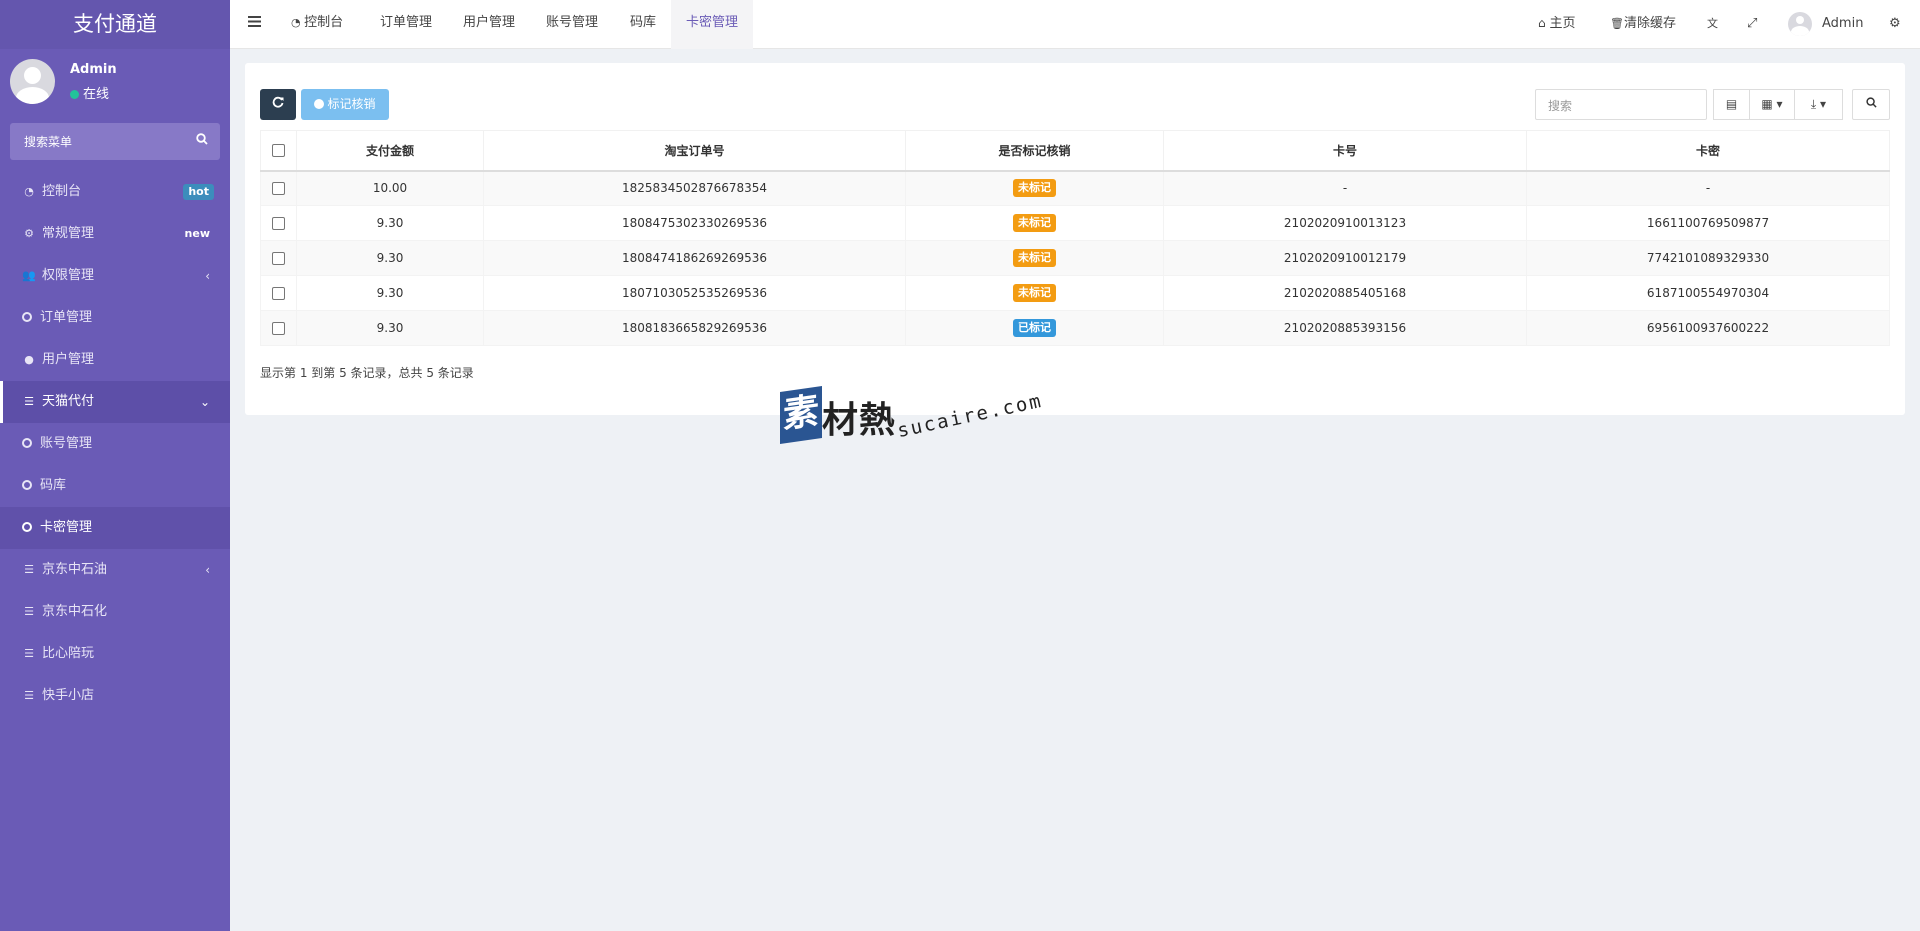  Describe the element at coordinates (1708, 223) in the screenshot. I see `card-pwd-cell: 1661100769509877` at that location.